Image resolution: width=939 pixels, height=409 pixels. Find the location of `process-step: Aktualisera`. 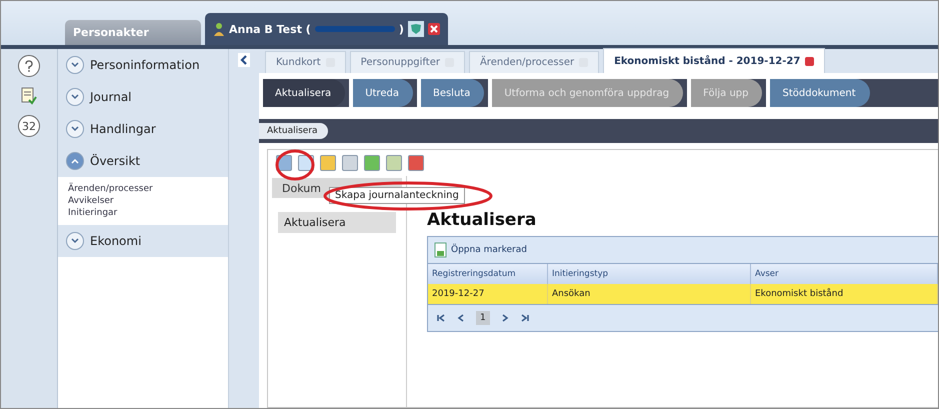

process-step: Aktualisera is located at coordinates (302, 93).